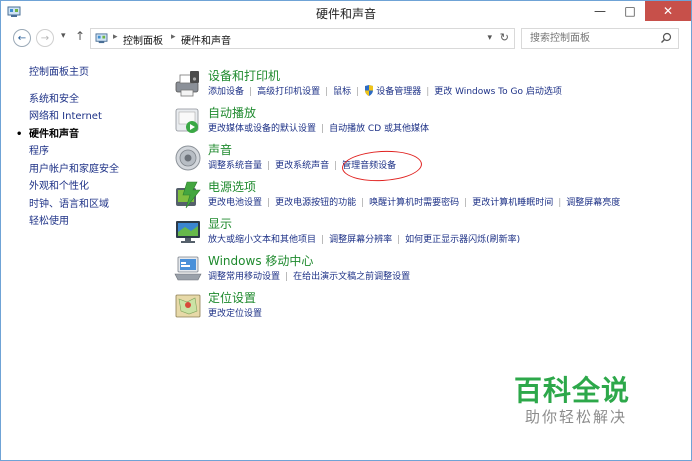 This screenshot has height=461, width=692. I want to click on close-button: ✕, so click(668, 11).